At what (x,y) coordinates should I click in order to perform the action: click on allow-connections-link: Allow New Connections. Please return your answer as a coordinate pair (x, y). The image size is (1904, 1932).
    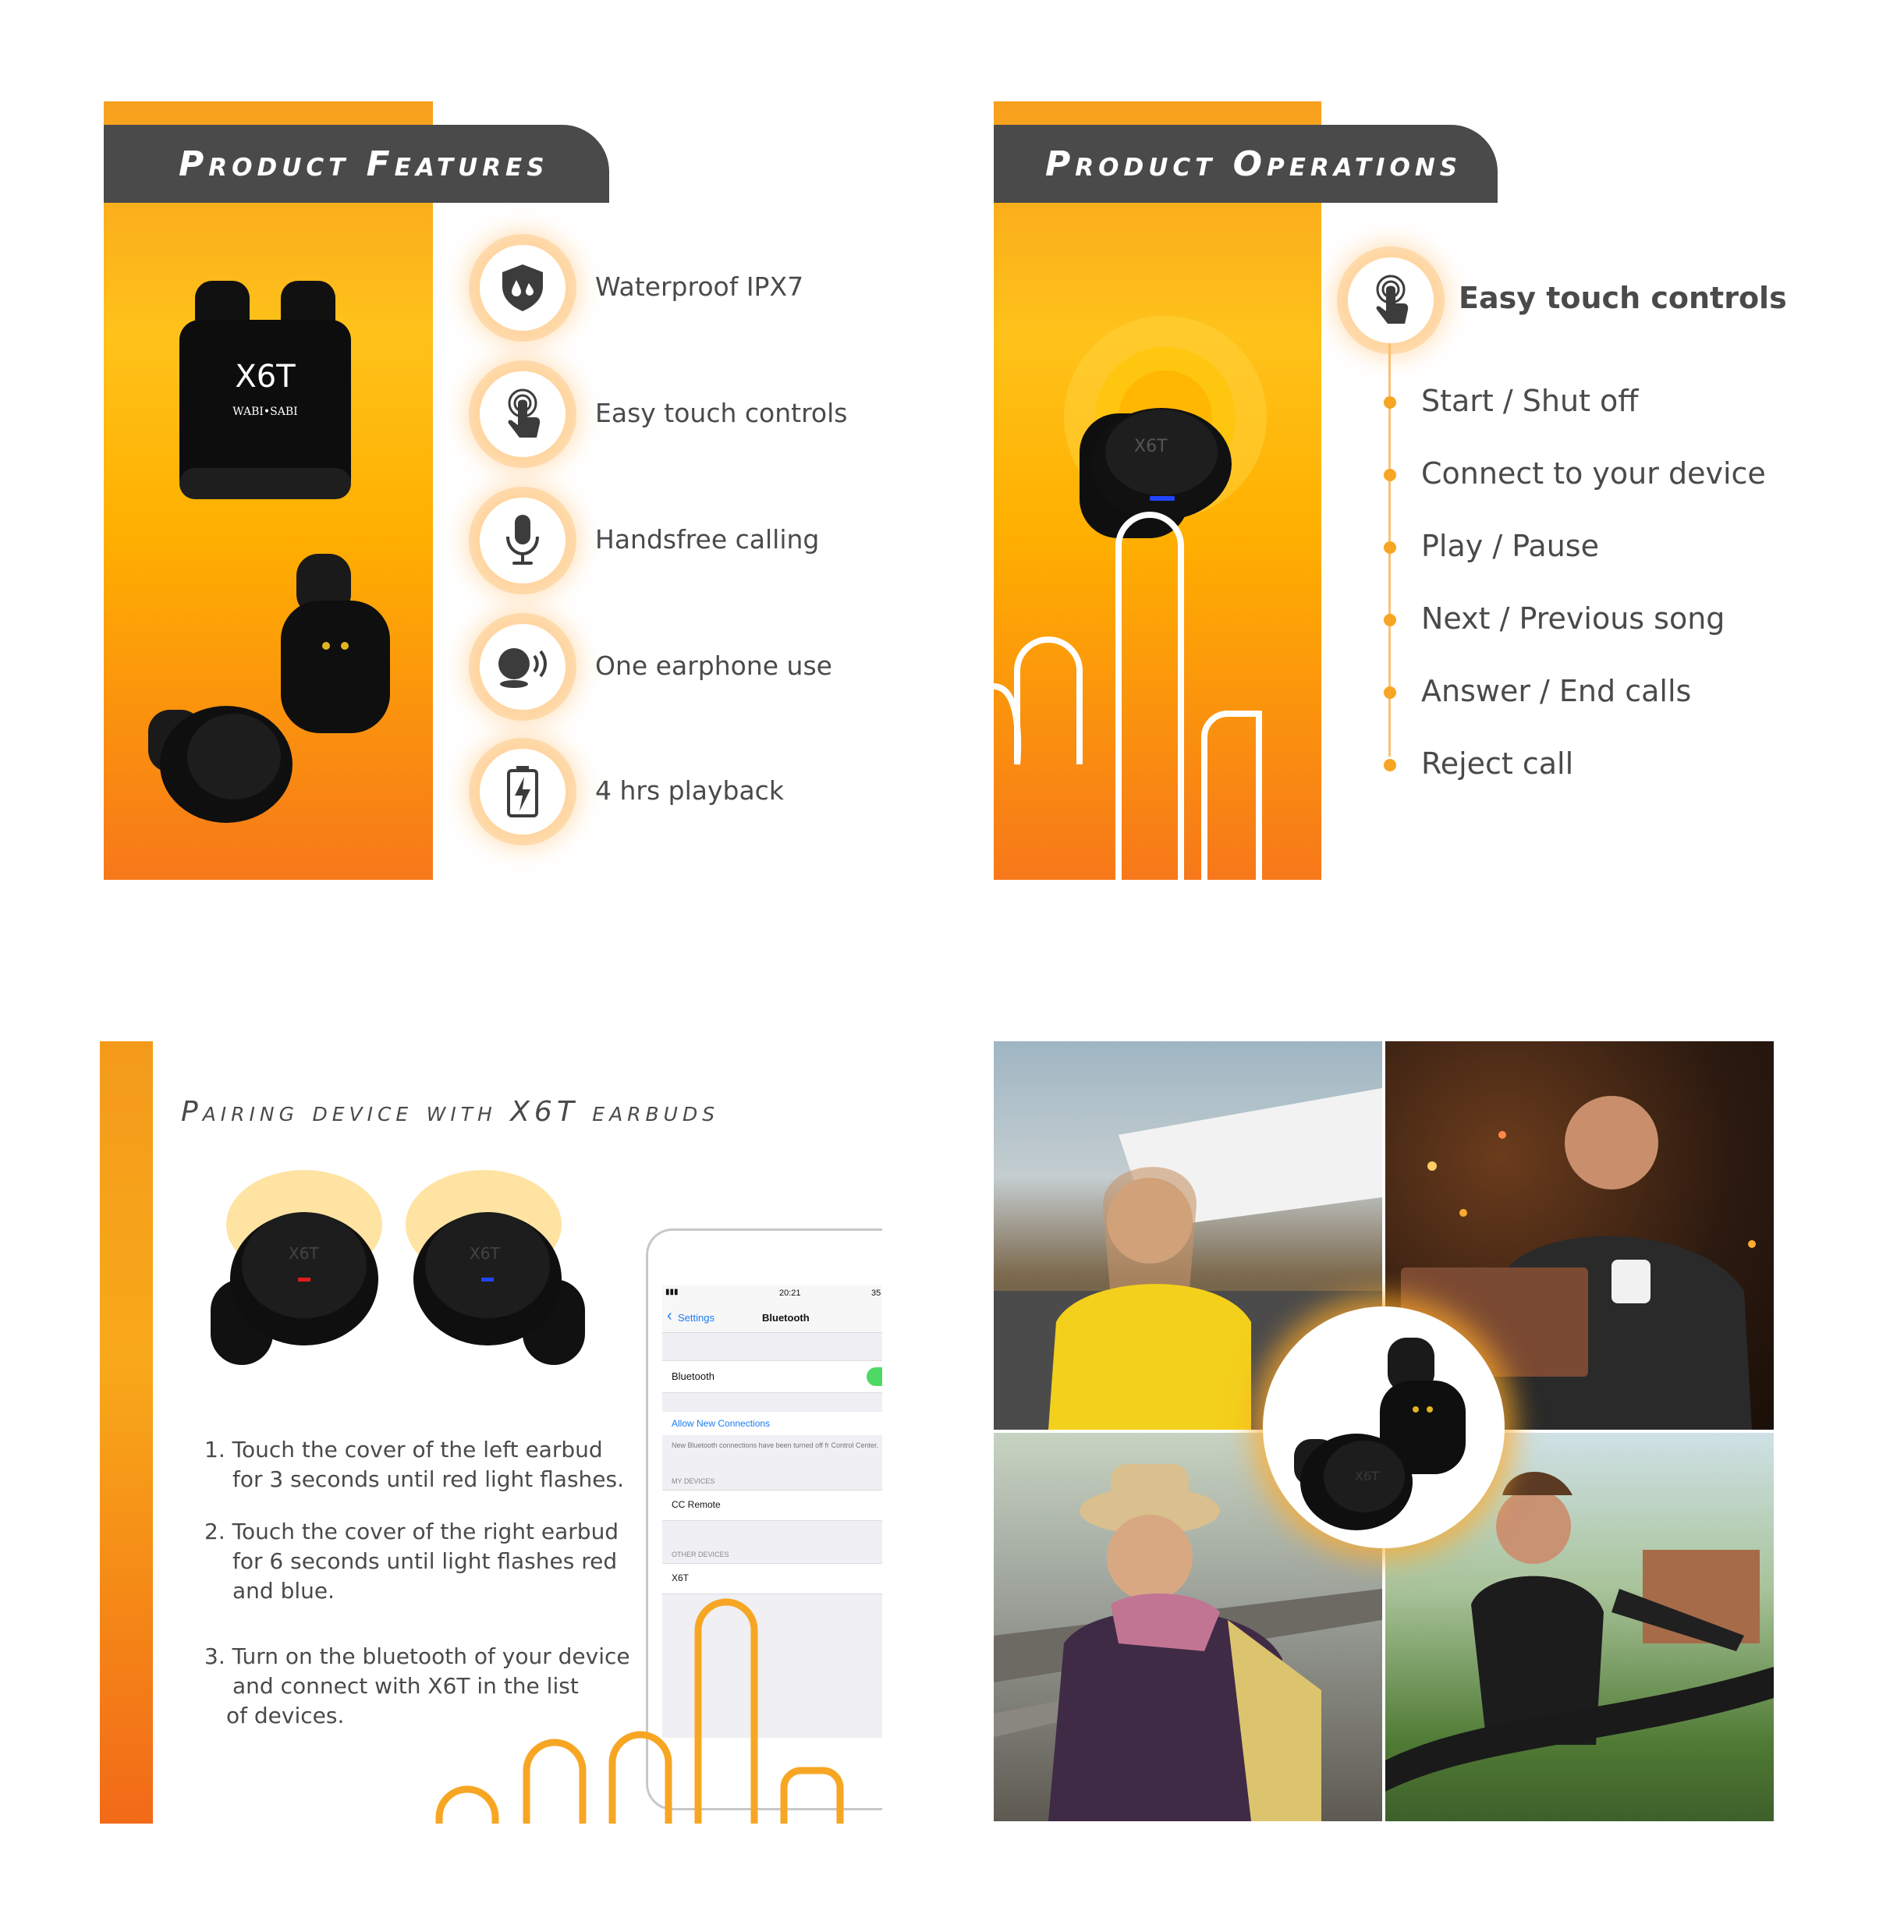
    Looking at the image, I should click on (721, 1424).